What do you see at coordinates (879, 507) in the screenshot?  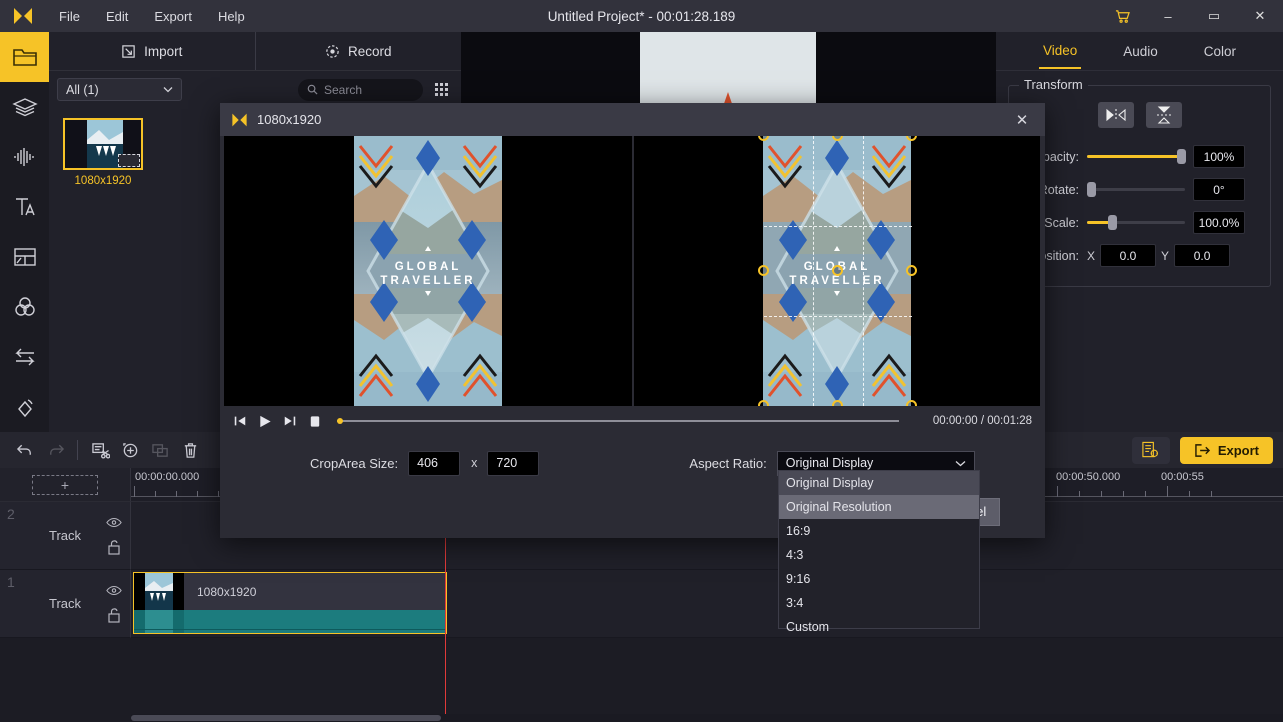 I see `dropdown-option-original-resolution: Original Resolution` at bounding box center [879, 507].